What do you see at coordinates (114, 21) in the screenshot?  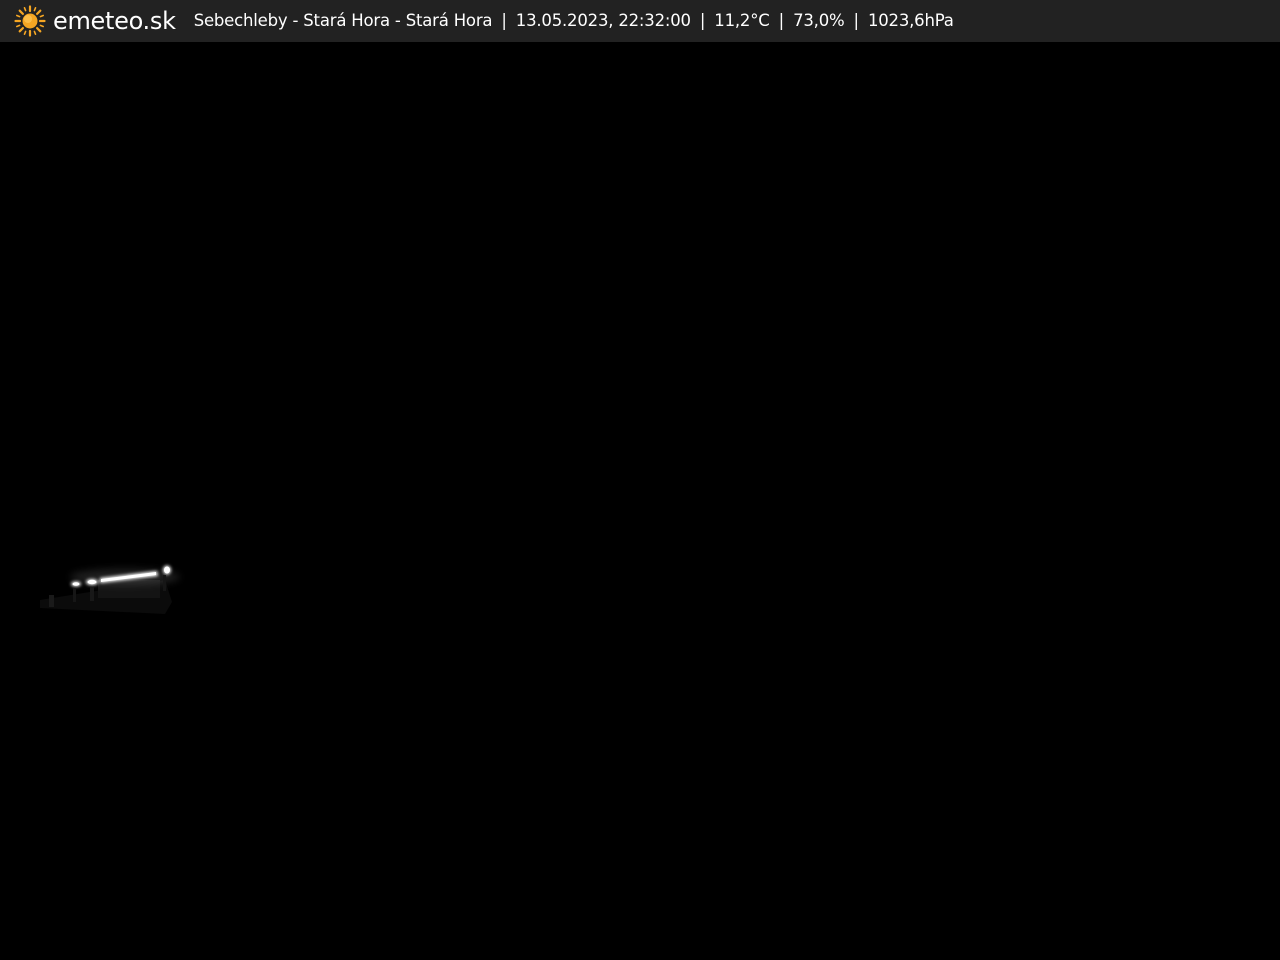 I see `logo-text: emeteo.sk` at bounding box center [114, 21].